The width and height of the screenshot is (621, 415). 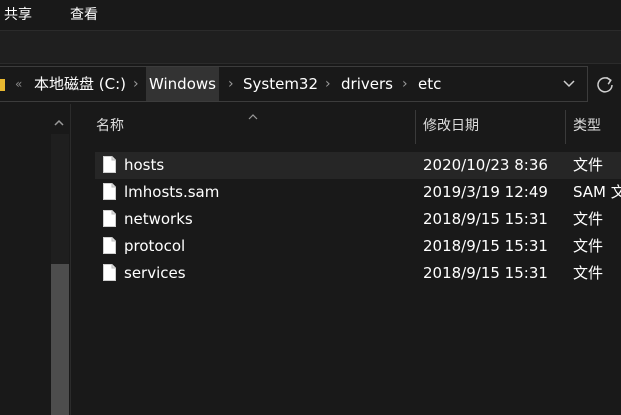 What do you see at coordinates (429, 84) in the screenshot?
I see `breadcrumb-etc: etc` at bounding box center [429, 84].